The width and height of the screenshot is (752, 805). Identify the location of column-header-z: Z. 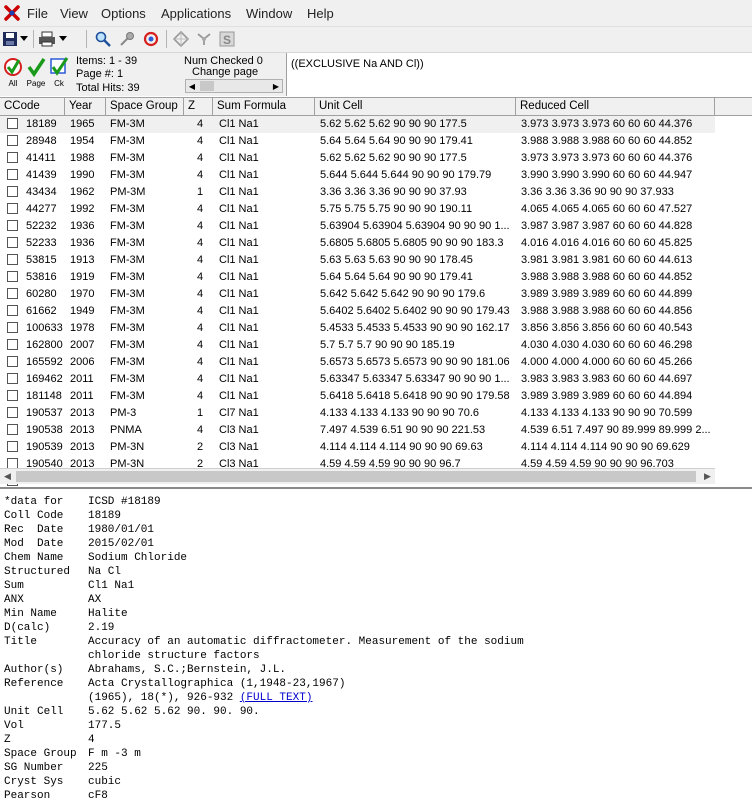
(198, 106).